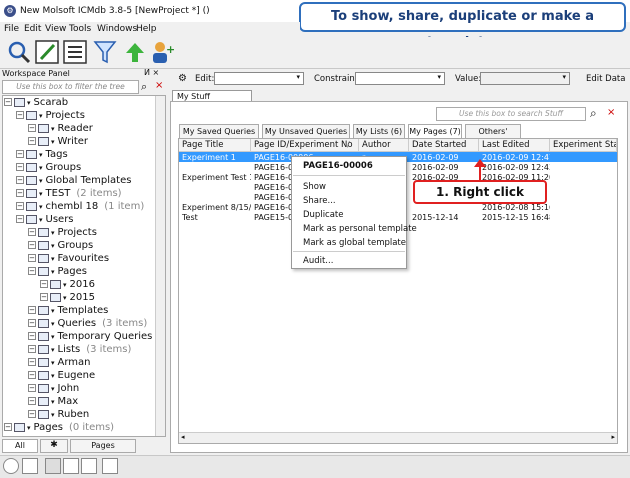  I want to click on panel-top-icon, so click(71, 466).